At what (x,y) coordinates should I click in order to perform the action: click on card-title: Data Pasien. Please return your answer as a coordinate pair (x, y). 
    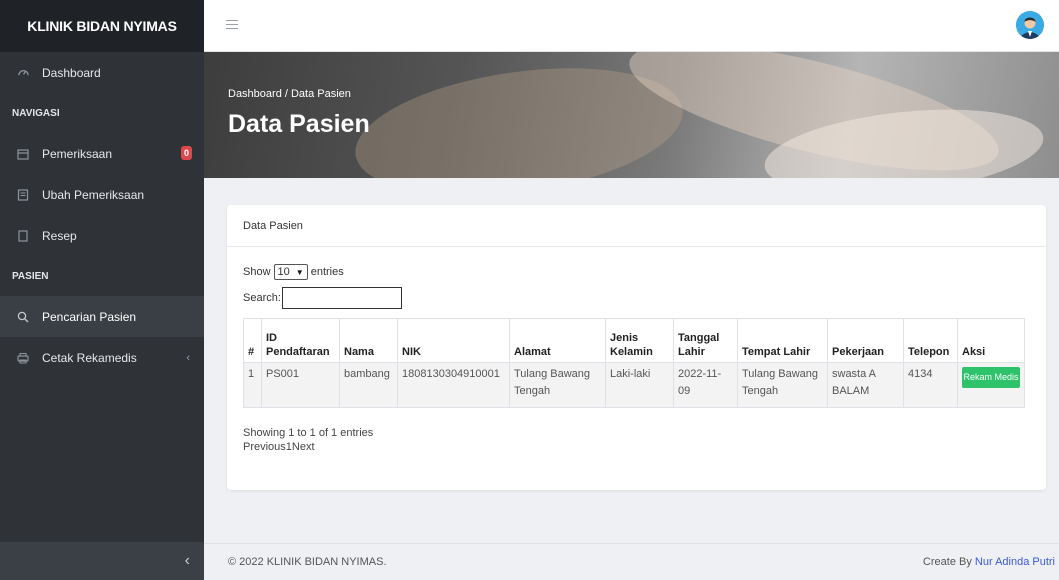
    Looking at the image, I should click on (636, 226).